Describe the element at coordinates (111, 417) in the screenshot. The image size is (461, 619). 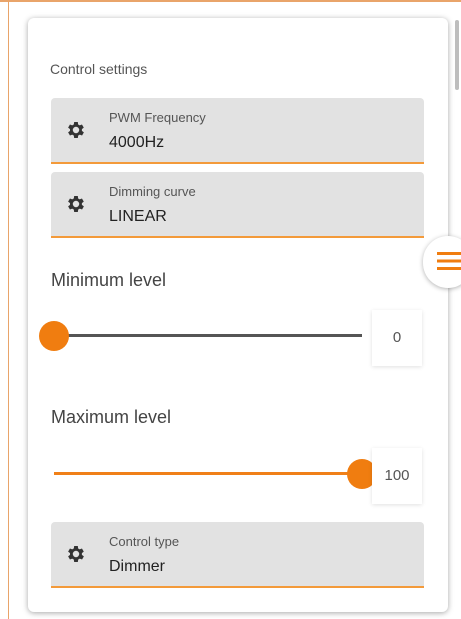
I see `maximum-level-label: Maximum level` at that location.